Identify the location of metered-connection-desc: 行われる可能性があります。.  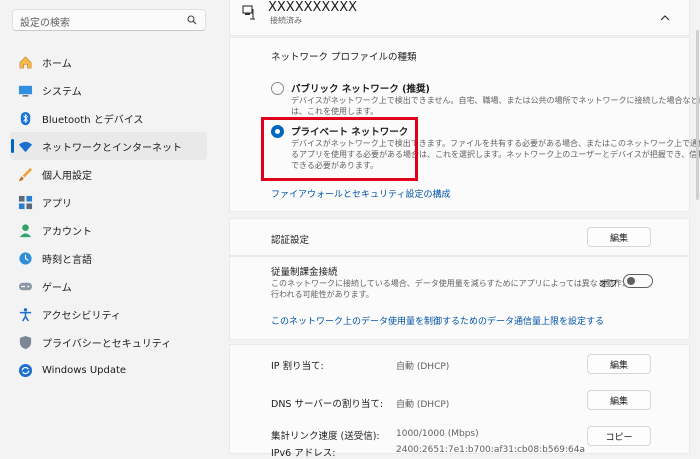
(322, 294).